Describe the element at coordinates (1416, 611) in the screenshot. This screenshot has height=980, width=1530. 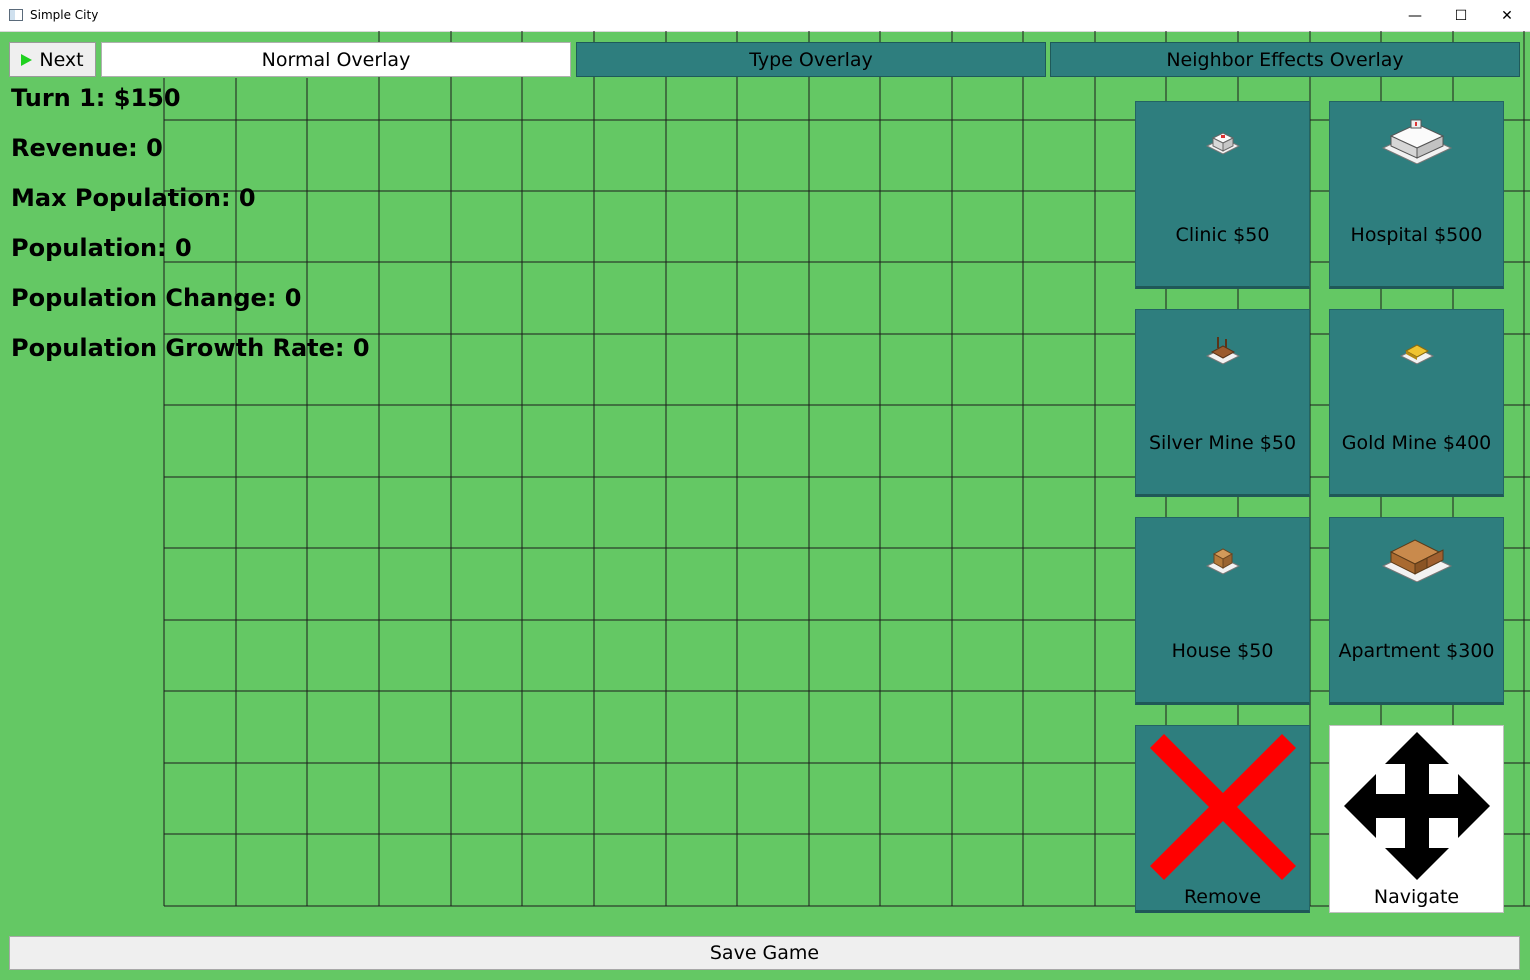
I see `apartment-button: Apartment $300` at that location.